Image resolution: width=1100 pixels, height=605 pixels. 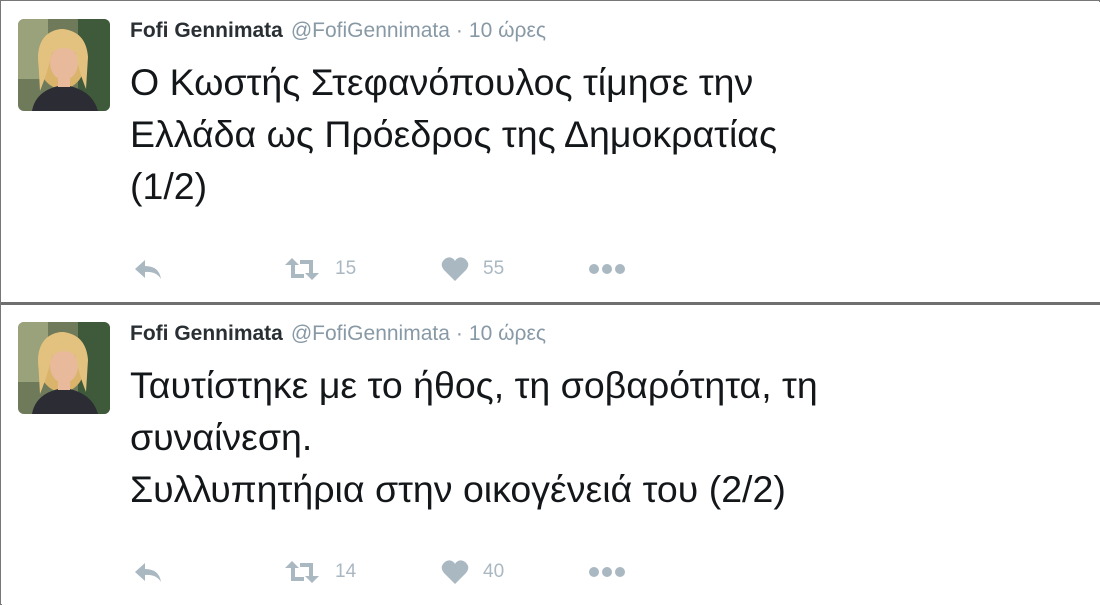 I want to click on like-count: 40, so click(x=494, y=571).